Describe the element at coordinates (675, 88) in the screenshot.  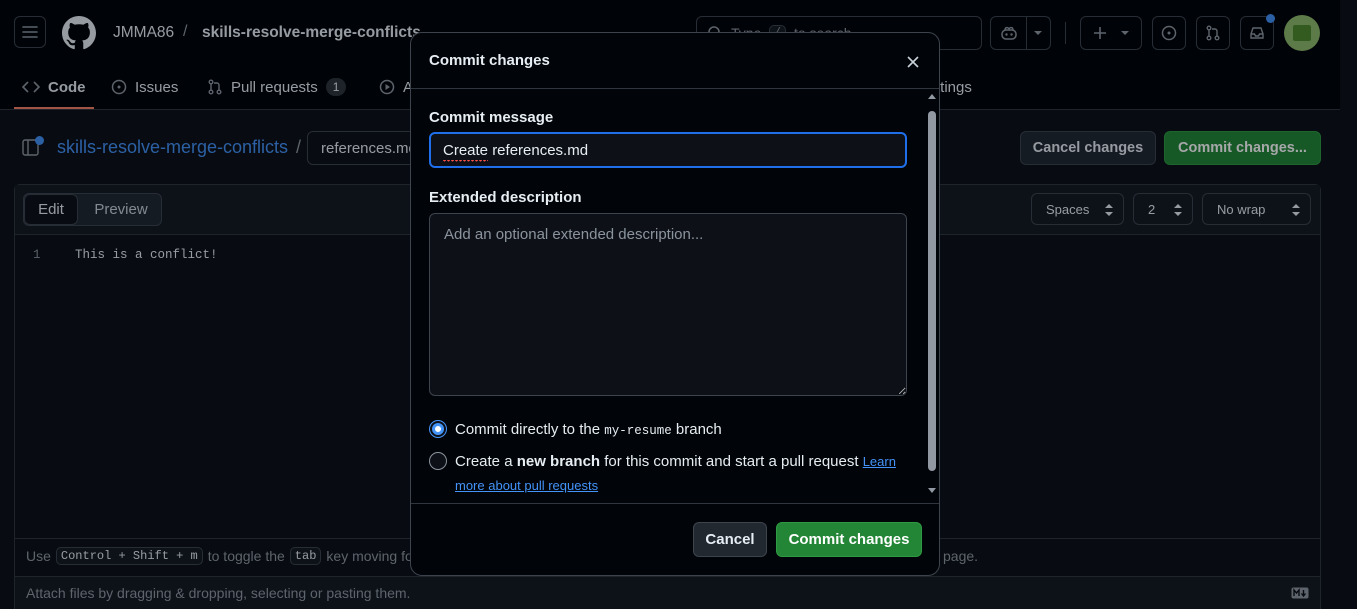
I see `dialog-header-divider` at that location.